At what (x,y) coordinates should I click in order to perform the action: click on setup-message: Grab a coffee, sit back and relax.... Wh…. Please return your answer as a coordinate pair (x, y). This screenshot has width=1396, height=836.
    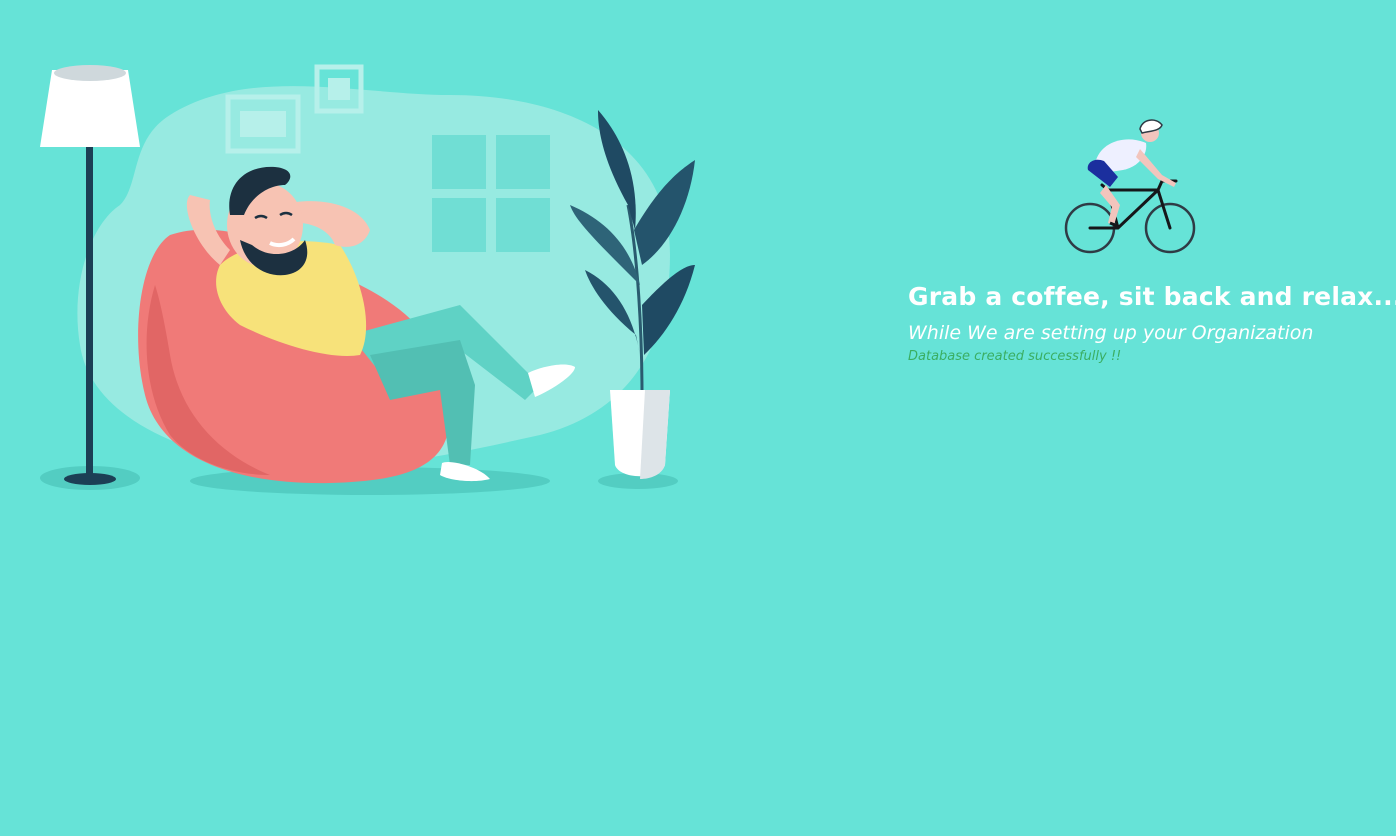
    Looking at the image, I should click on (1152, 323).